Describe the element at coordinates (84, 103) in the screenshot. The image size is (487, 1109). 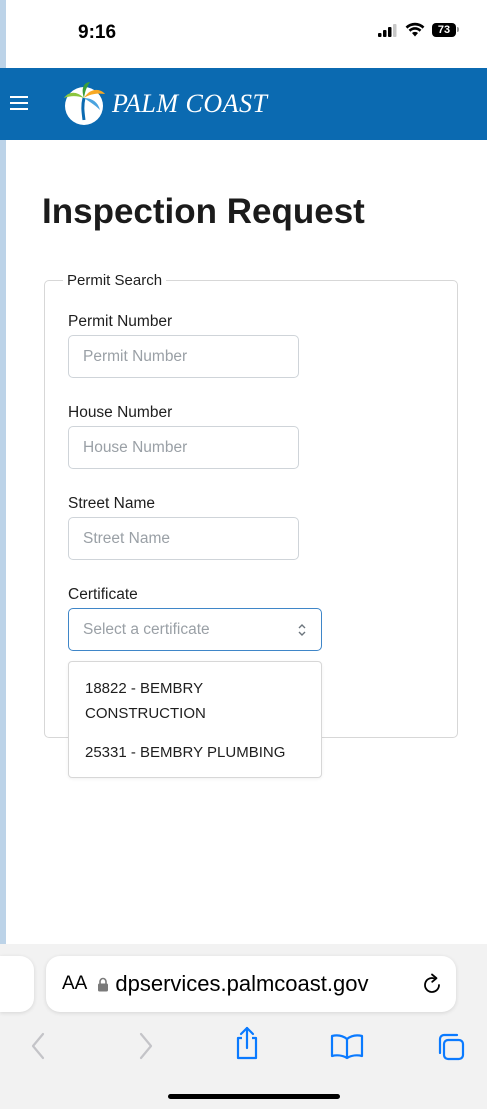
I see `palm-tree-logo-icon` at that location.